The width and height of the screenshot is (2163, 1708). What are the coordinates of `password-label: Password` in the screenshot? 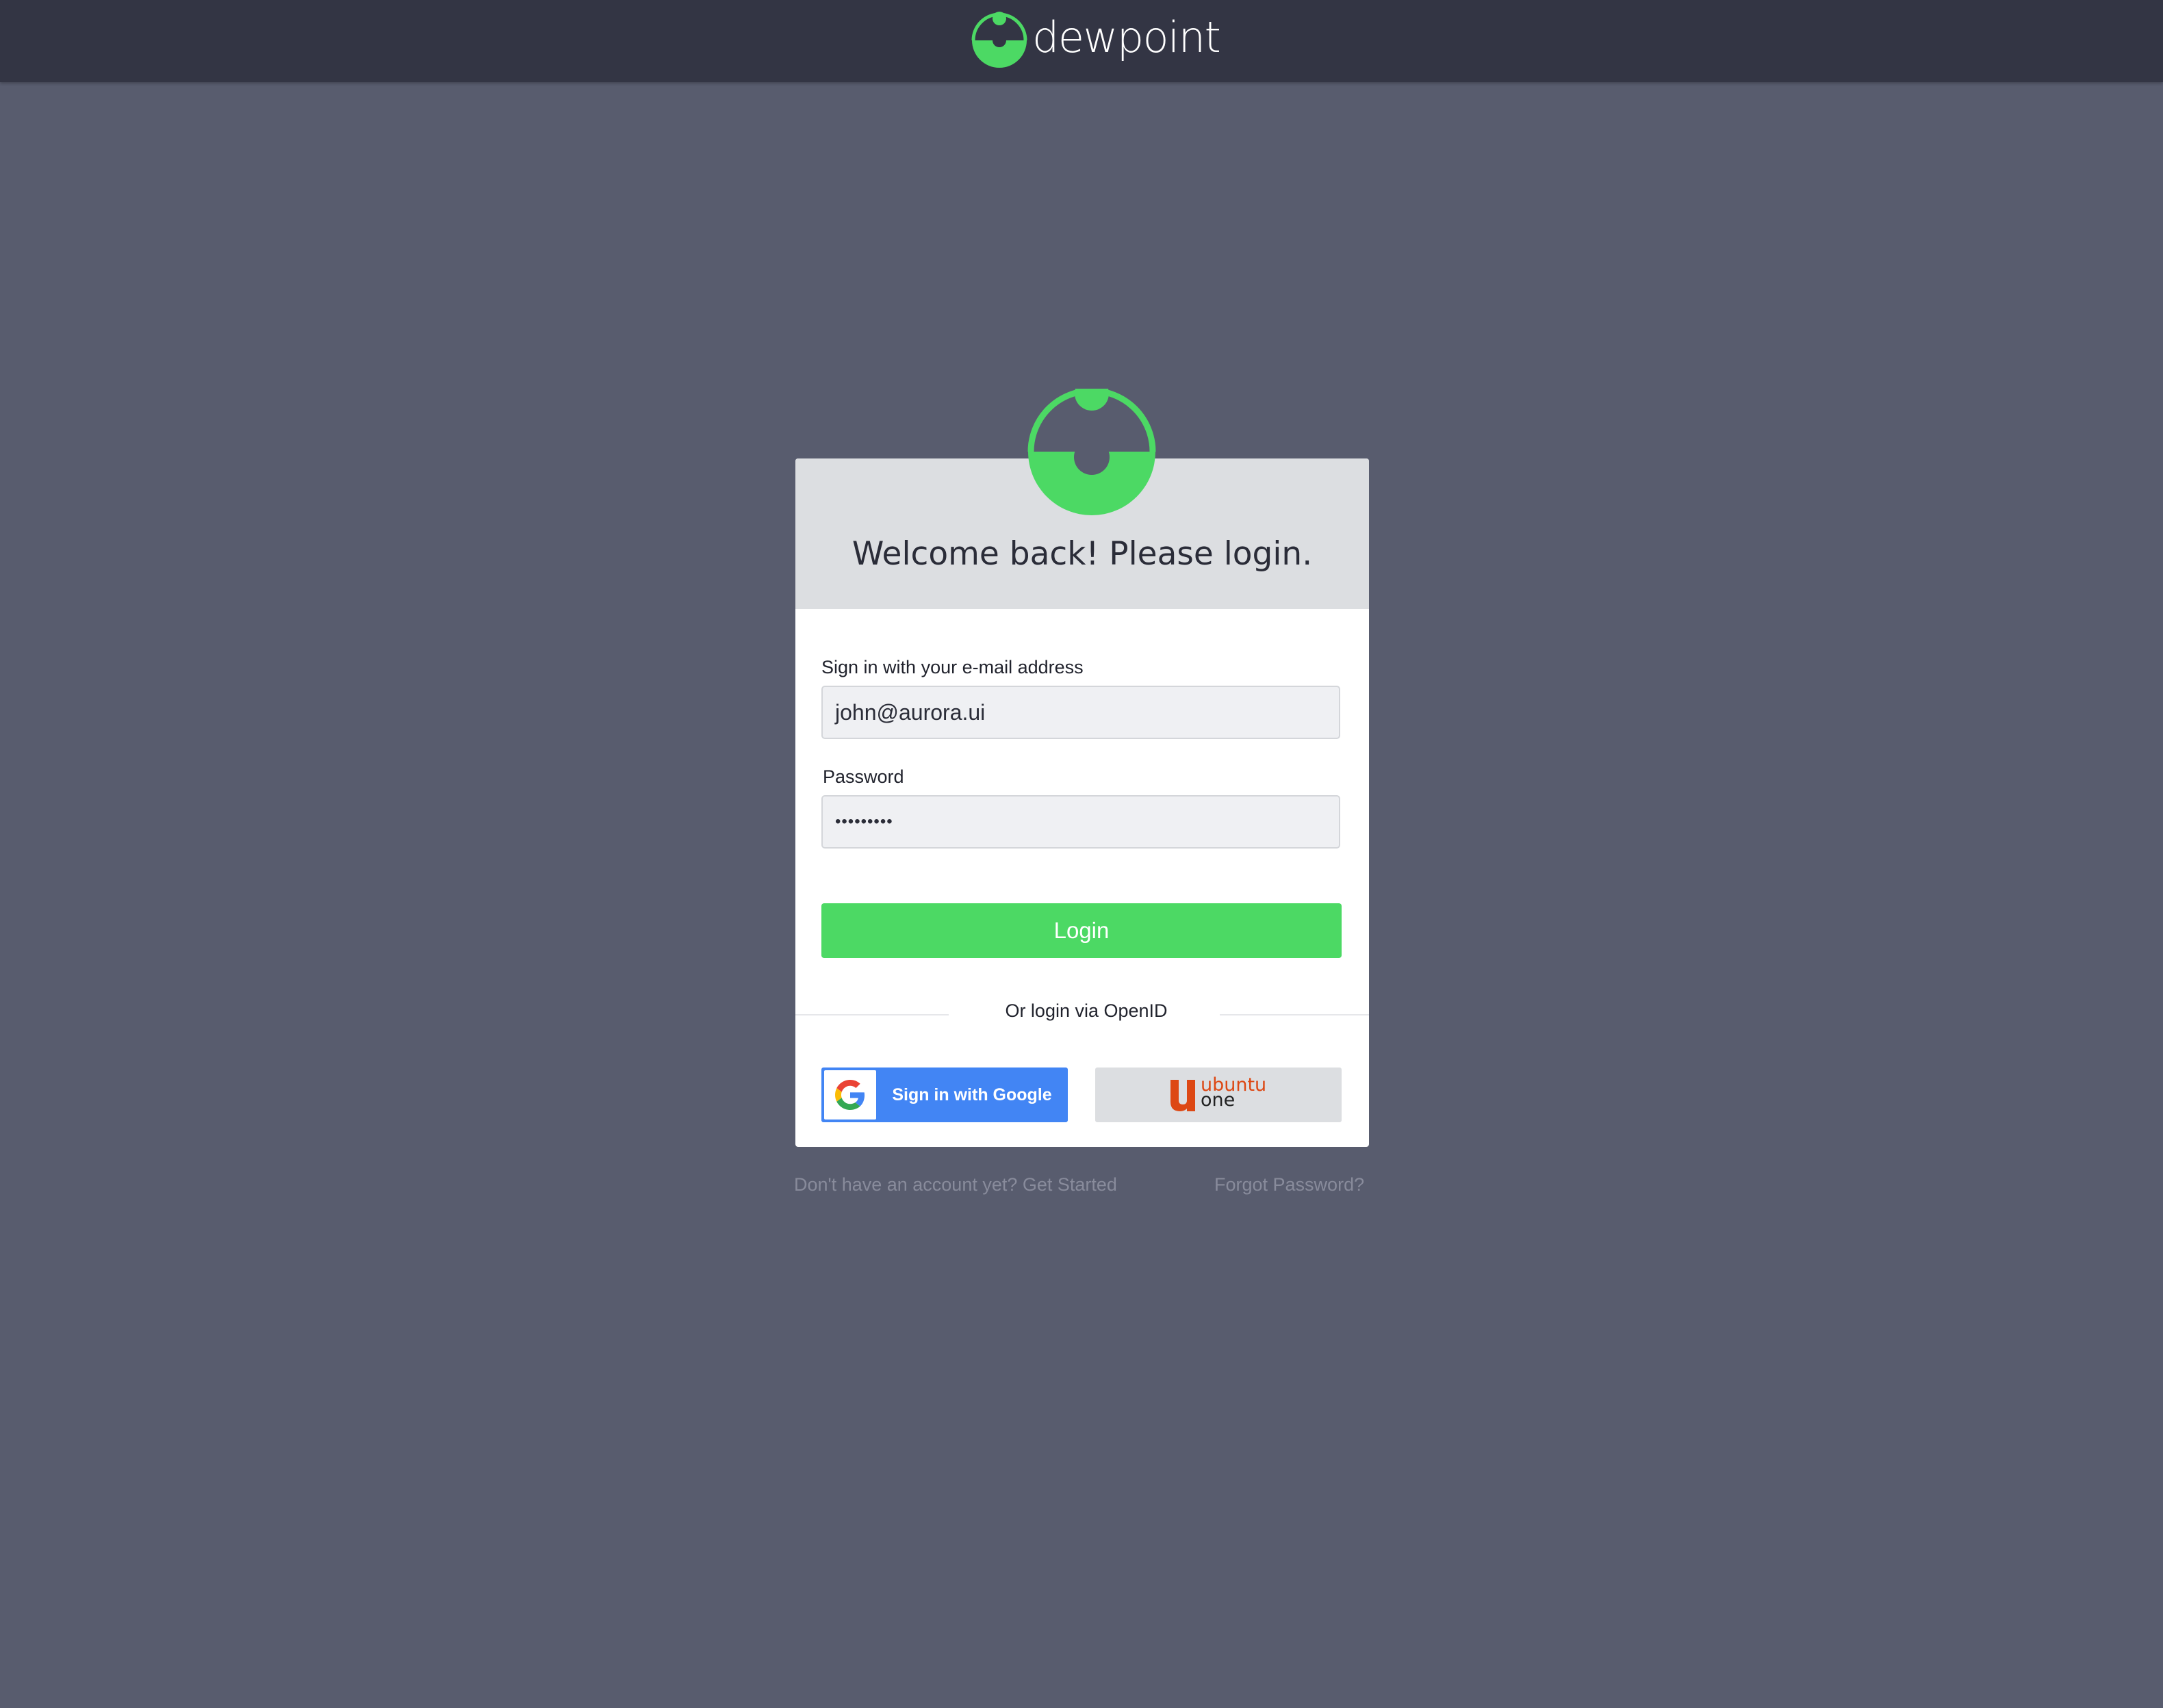 It's located at (863, 776).